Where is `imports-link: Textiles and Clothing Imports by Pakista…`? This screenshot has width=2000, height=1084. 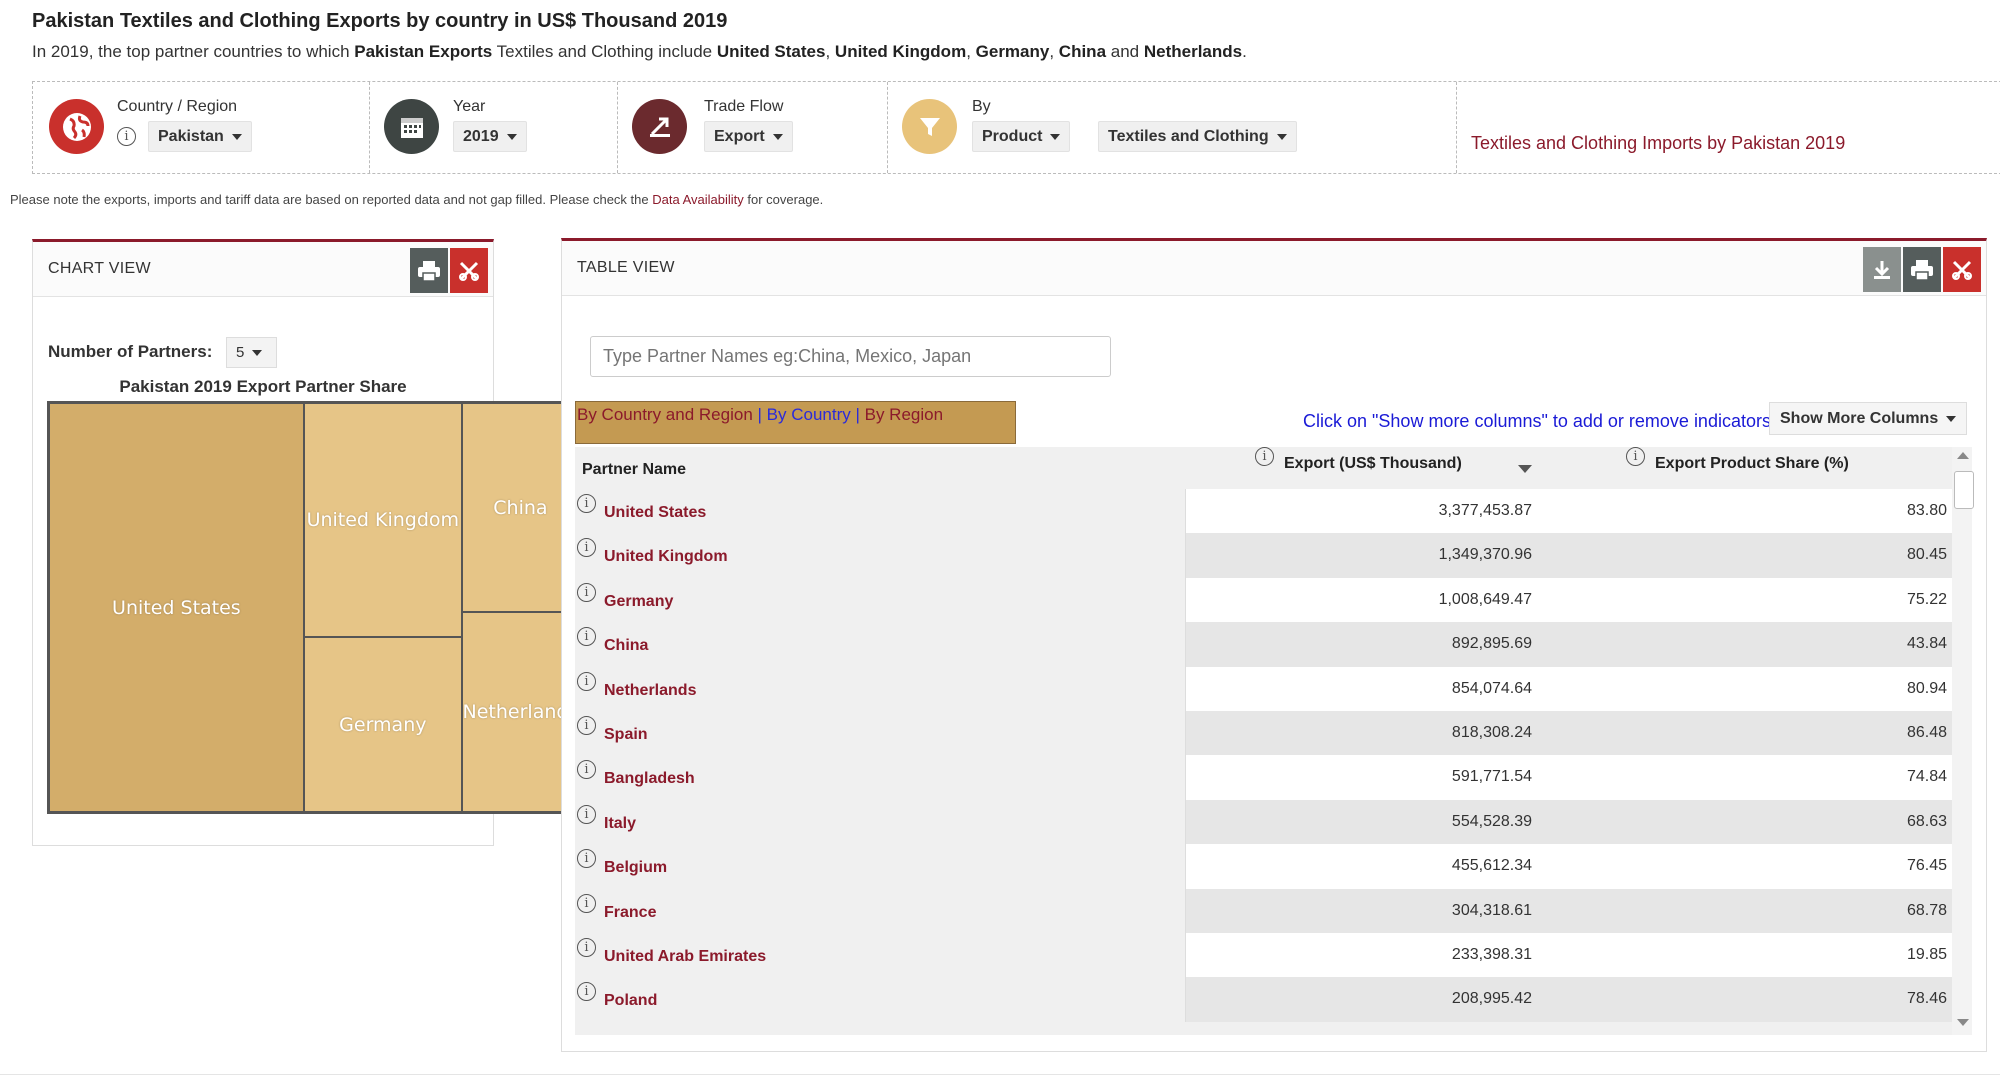 imports-link: Textiles and Clothing Imports by Pakista… is located at coordinates (1658, 143).